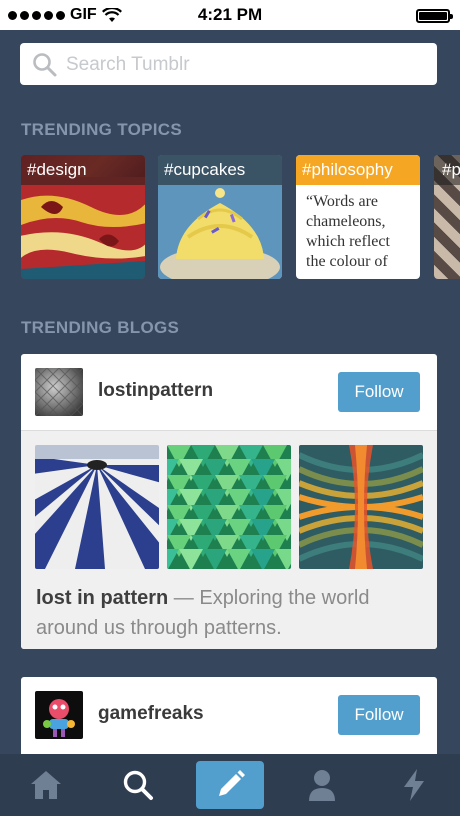  What do you see at coordinates (447, 217) in the screenshot?
I see `topic-card-partial: #p` at bounding box center [447, 217].